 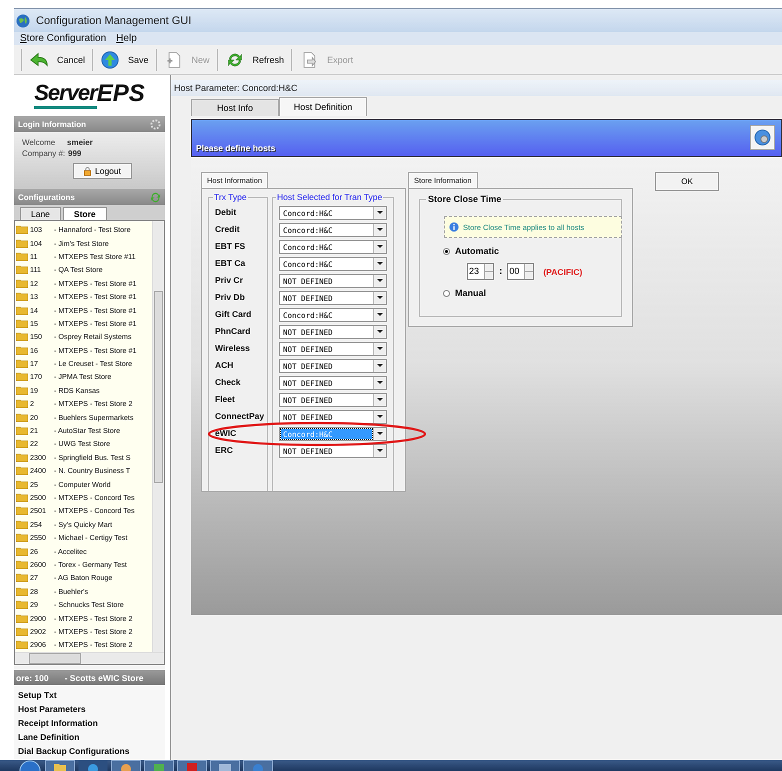 I want to click on current-store-bar: ore: 100 - Scotts eWIC Store, so click(x=89, y=677).